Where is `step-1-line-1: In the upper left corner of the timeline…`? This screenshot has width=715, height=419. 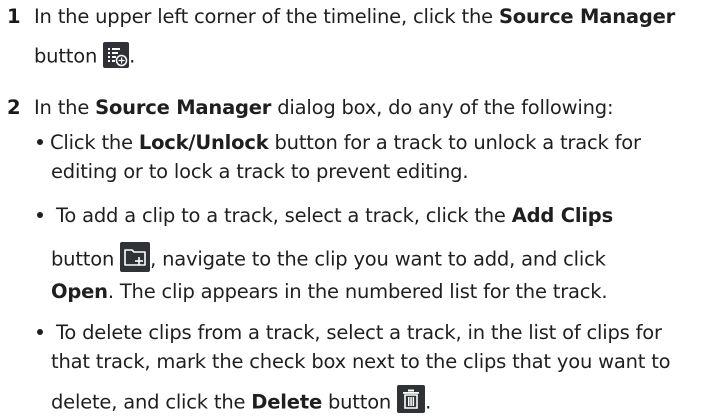 step-1-line-1: In the upper left corner of the timeline… is located at coordinates (355, 16).